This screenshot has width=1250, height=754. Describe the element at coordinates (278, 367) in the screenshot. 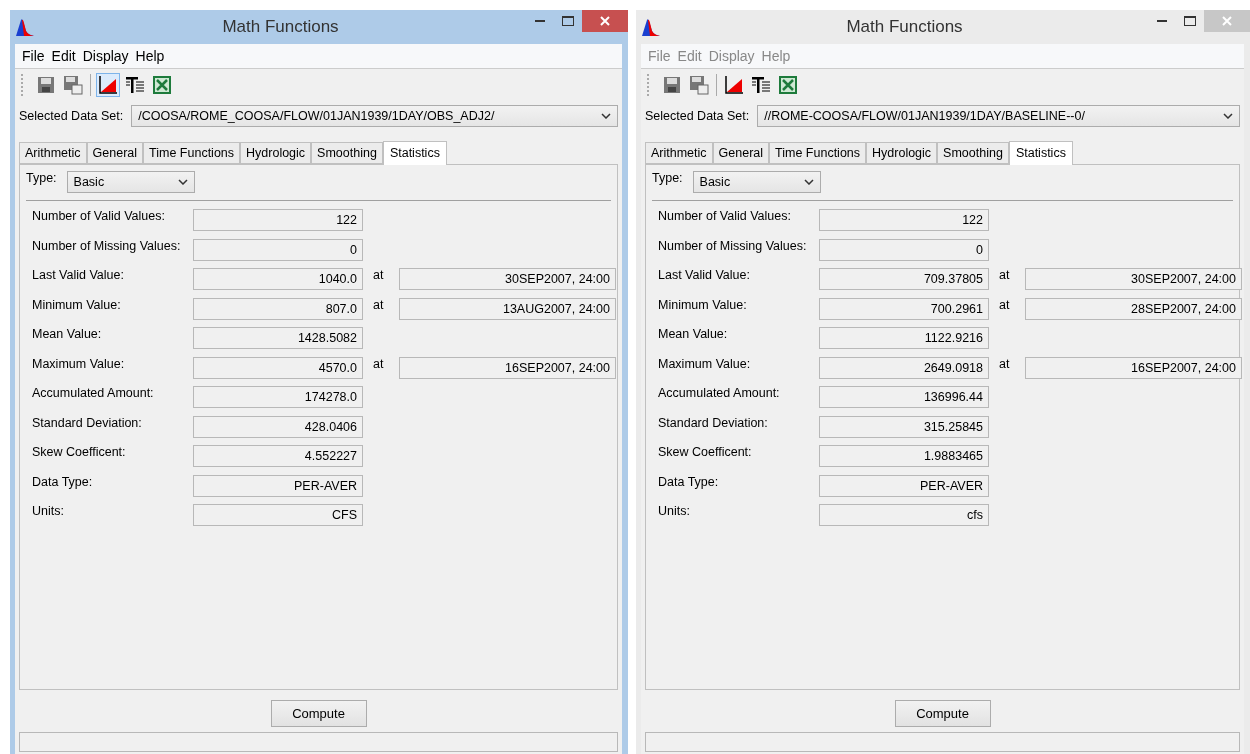

I see `value-field: 4570.0` at that location.